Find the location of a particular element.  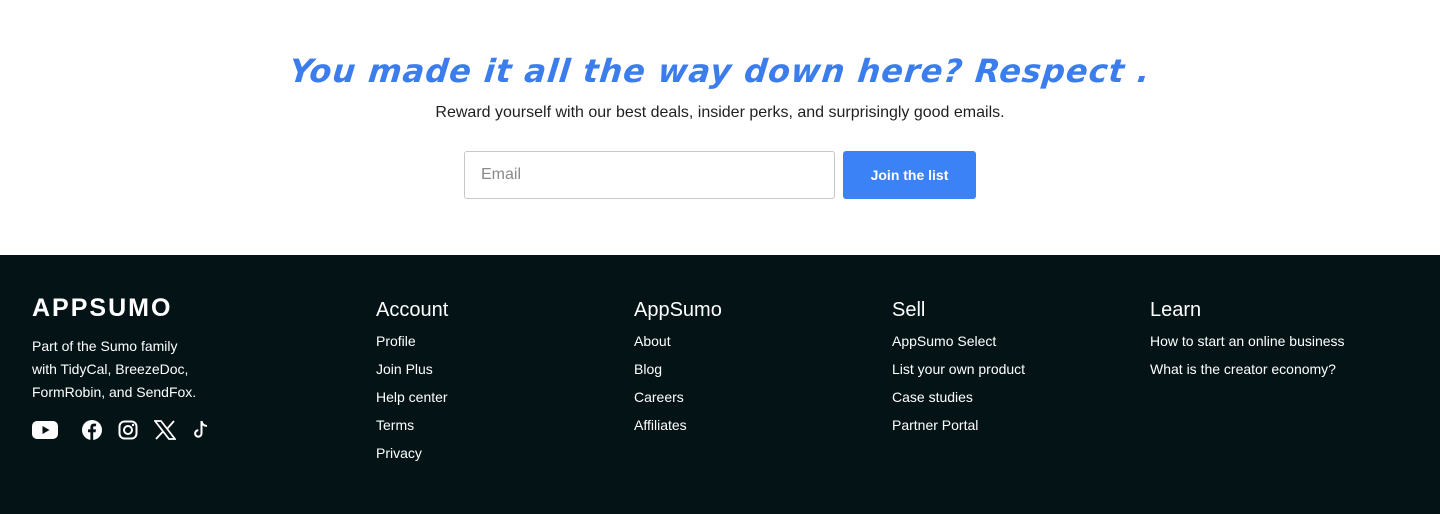

footer-link-privacy: Privacy is located at coordinates (399, 453).